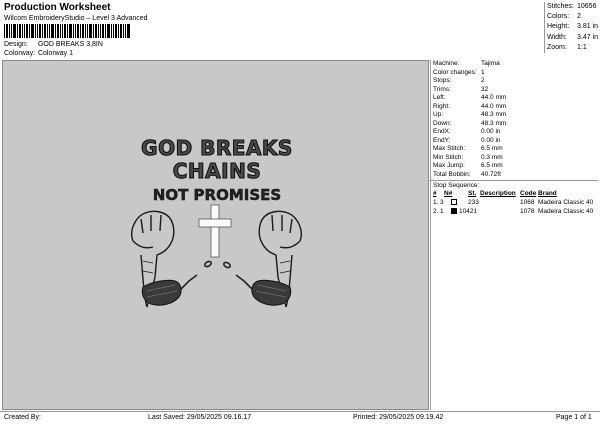 This screenshot has height=424, width=600. What do you see at coordinates (514, 73) in the screenshot?
I see `detail-row: Color changes: 1` at bounding box center [514, 73].